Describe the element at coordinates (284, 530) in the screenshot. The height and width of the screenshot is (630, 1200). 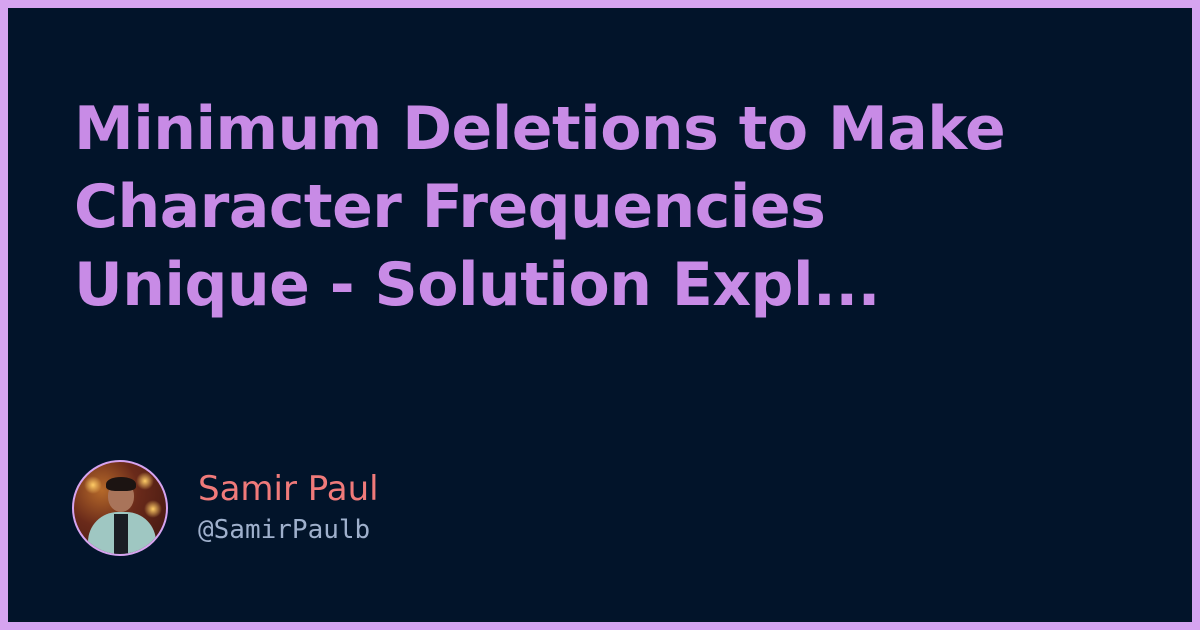
I see `author-handle: @SamirPaulb` at that location.